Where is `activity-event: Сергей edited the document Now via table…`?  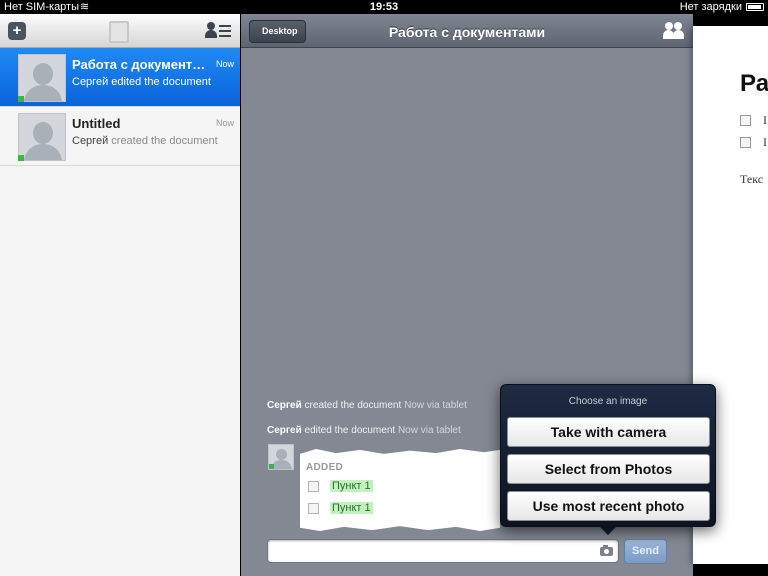 activity-event: Сергей edited the document Now via table… is located at coordinates (364, 430).